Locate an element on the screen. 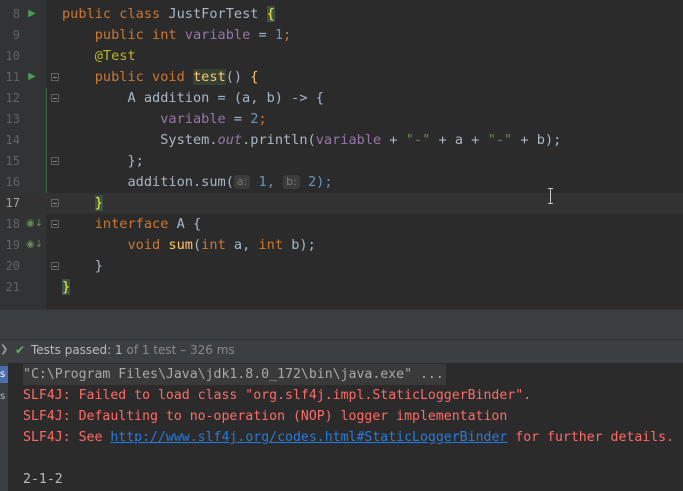 The height and width of the screenshot is (491, 683). paren: ( is located at coordinates (197, 245).